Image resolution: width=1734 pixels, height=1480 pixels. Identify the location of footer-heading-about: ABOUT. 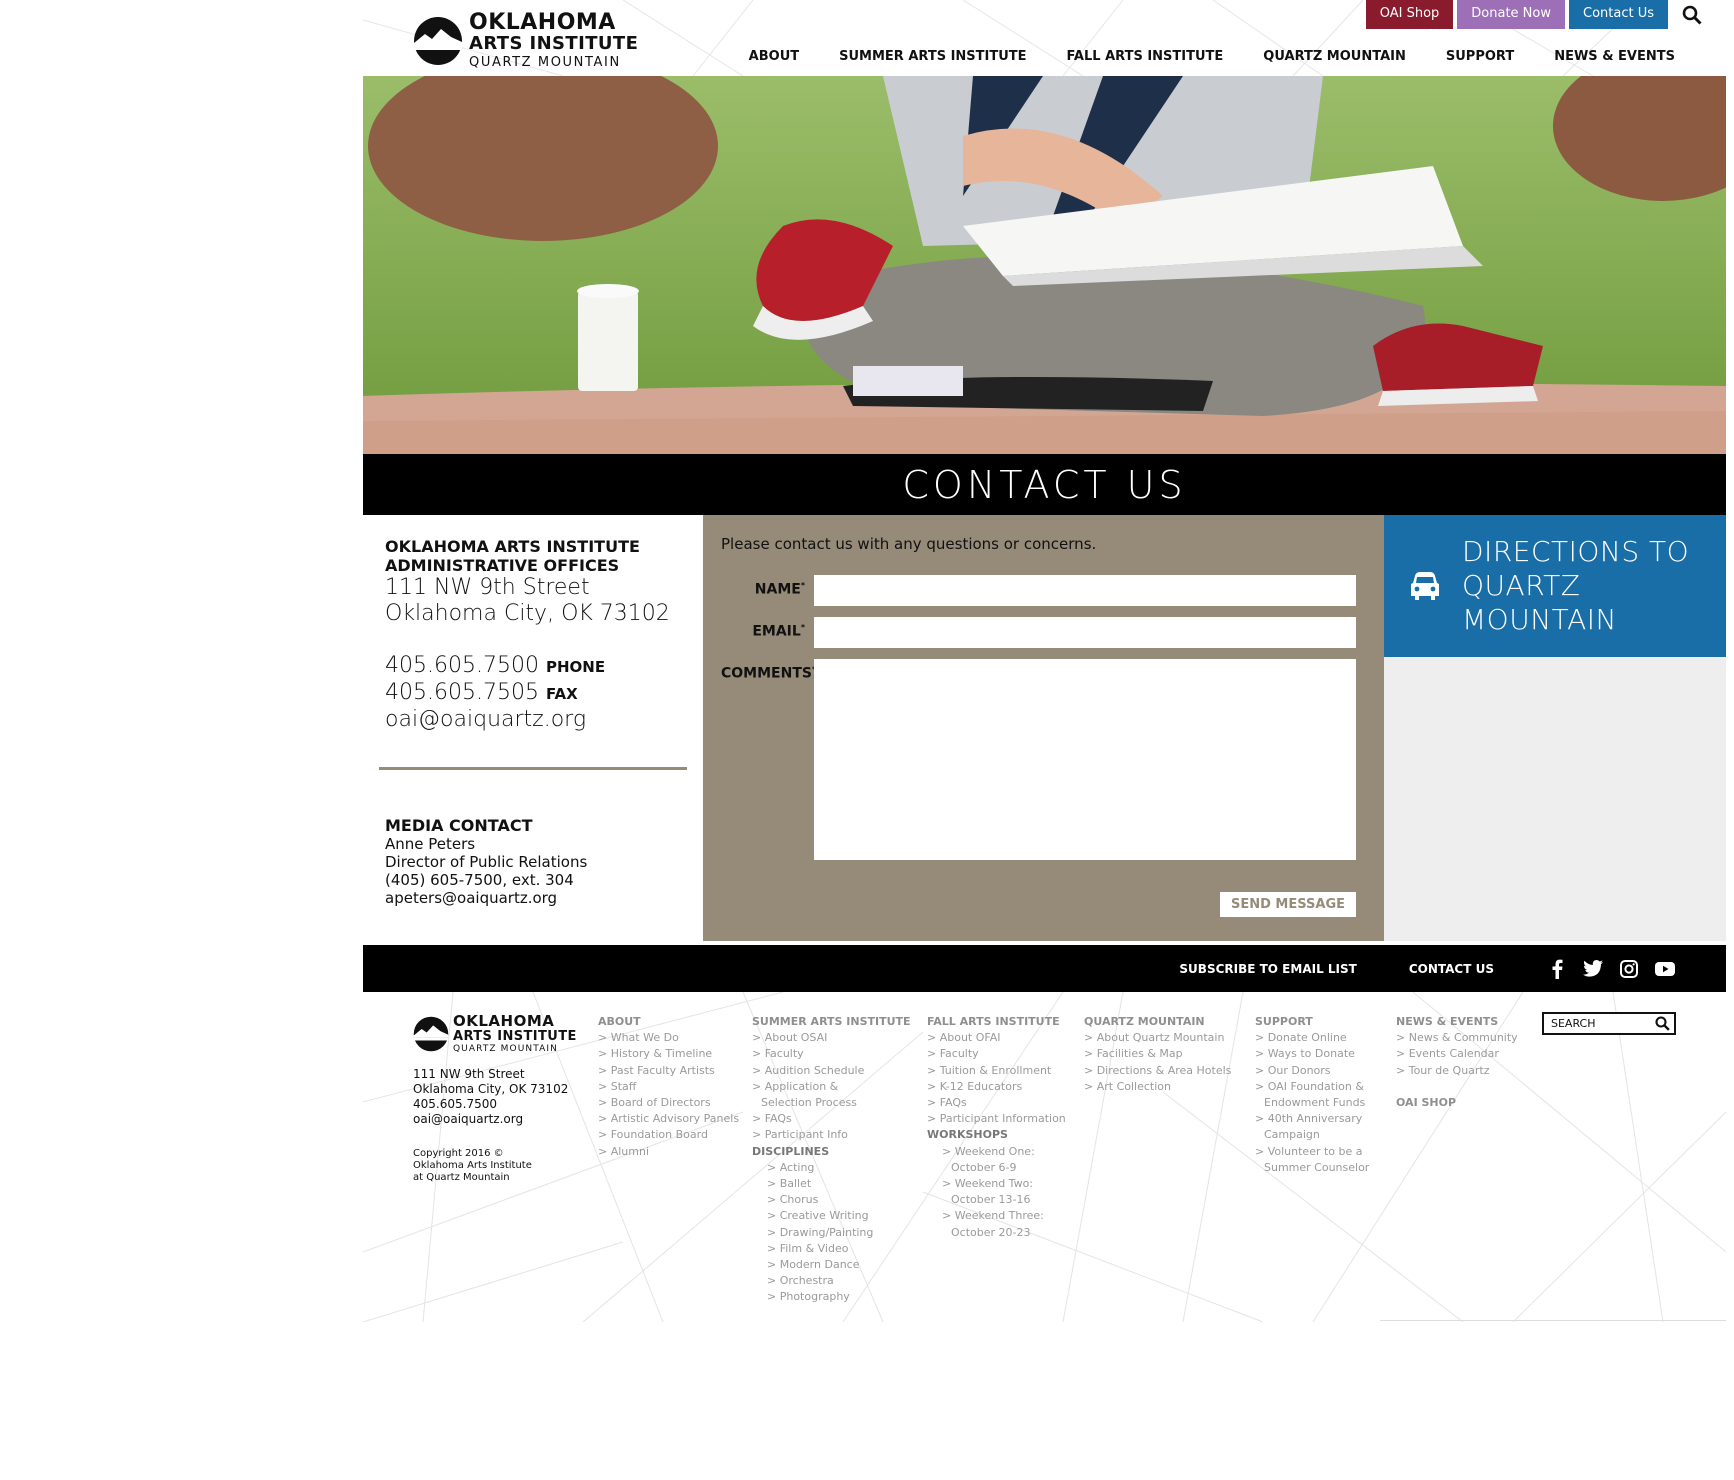
(668, 1022).